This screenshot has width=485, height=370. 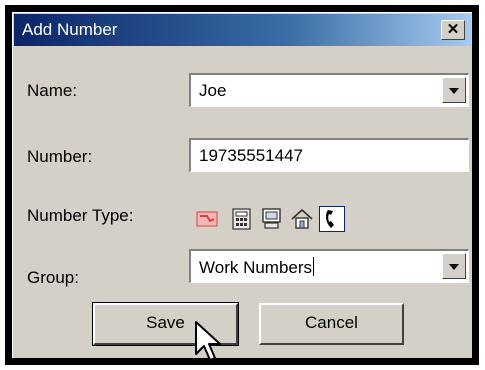 I want to click on name-combobox: Joe, so click(x=329, y=90).